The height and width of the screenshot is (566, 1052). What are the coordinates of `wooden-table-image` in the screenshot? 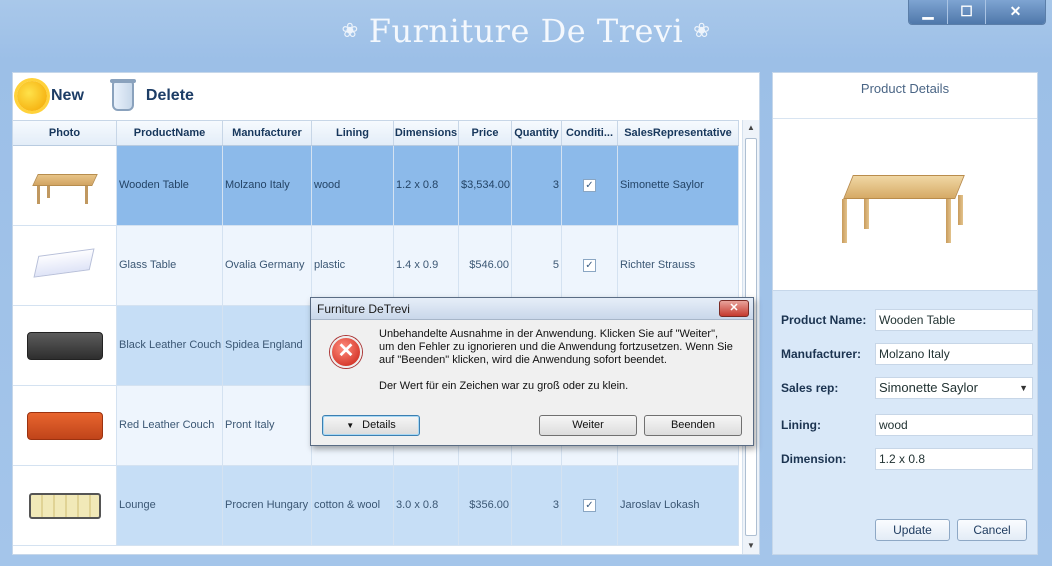 It's located at (64, 186).